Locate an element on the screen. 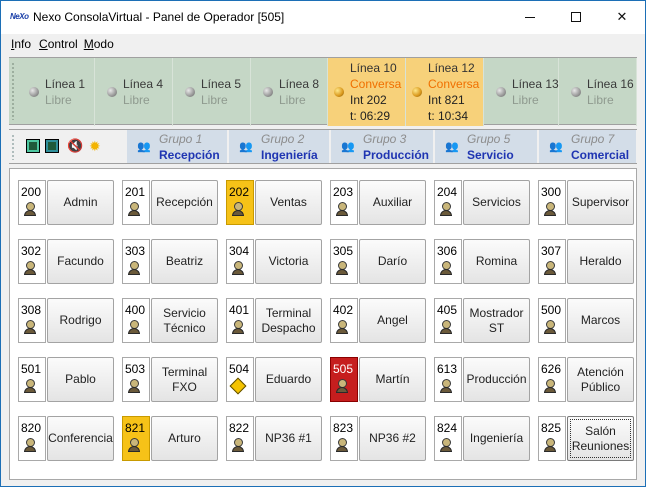  extension-status: 307 is located at coordinates (552, 261).